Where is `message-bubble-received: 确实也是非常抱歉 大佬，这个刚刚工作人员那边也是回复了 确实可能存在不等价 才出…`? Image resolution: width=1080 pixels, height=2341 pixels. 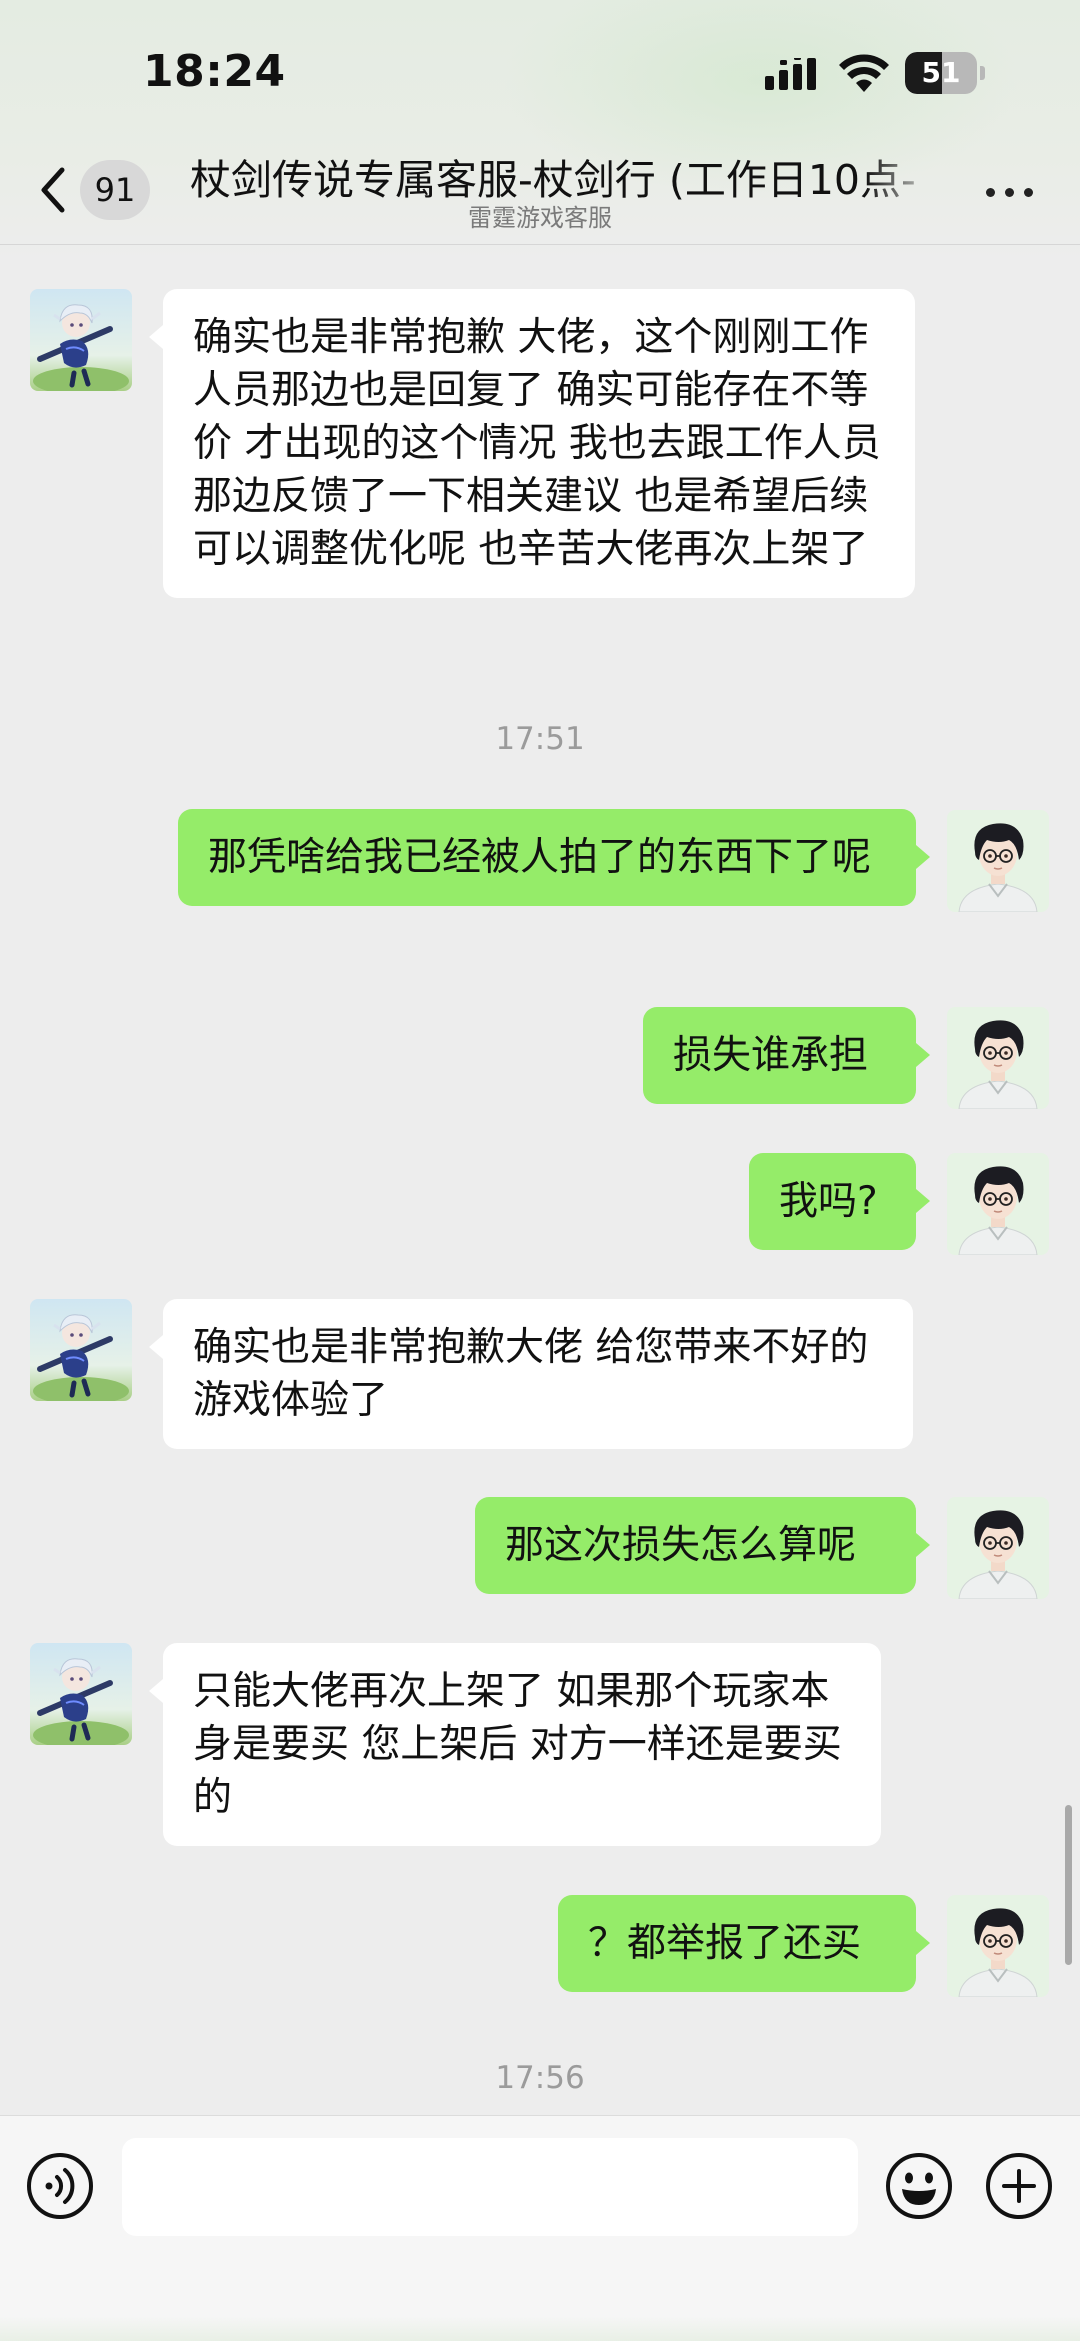
message-bubble-received: 确实也是非常抱歉 大佬，这个刚刚工作人员那边也是回复了 确实可能存在不等价 才出… is located at coordinates (532, 443).